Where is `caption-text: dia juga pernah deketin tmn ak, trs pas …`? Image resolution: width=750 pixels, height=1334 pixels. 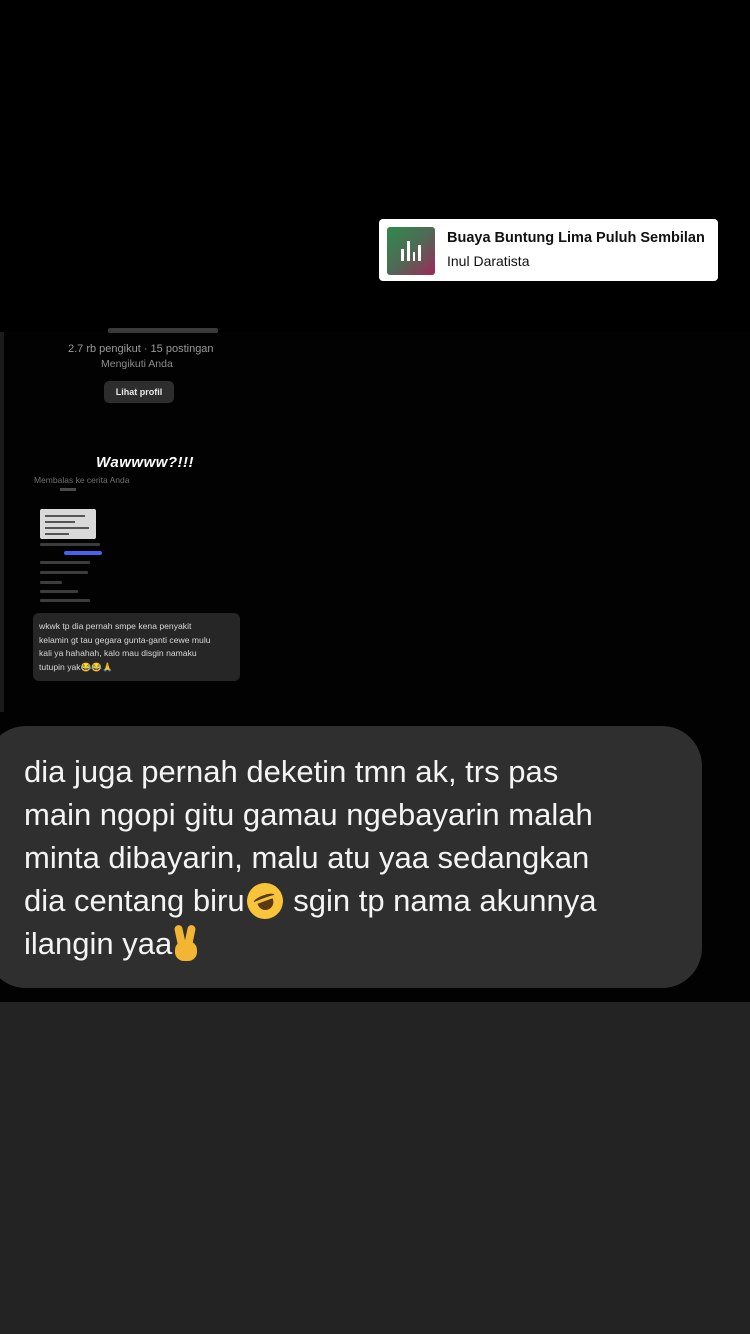 caption-text: dia juga pernah deketin tmn ak, trs pas … is located at coordinates (354, 857).